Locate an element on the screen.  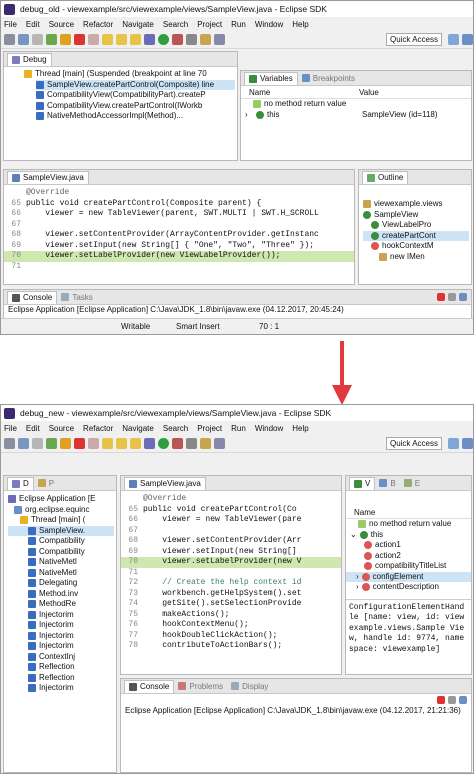
tab-variables: V is located at coordinates (362, 483).